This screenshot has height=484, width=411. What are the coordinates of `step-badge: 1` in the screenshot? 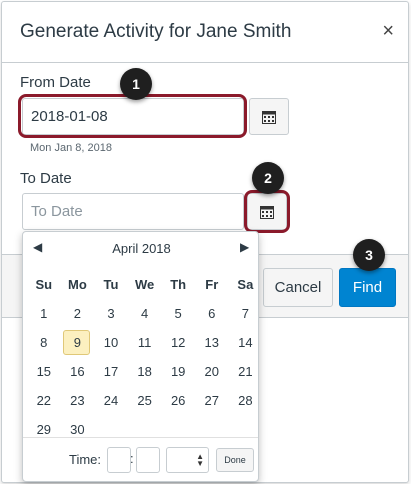 It's located at (136, 84).